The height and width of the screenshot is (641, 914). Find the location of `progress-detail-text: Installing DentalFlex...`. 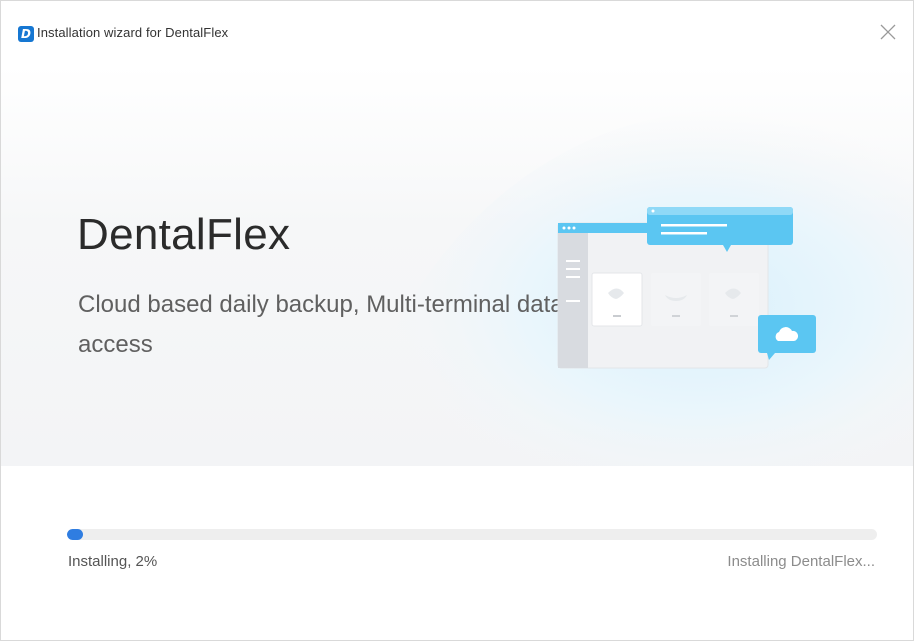

progress-detail-text: Installing DentalFlex... is located at coordinates (801, 561).